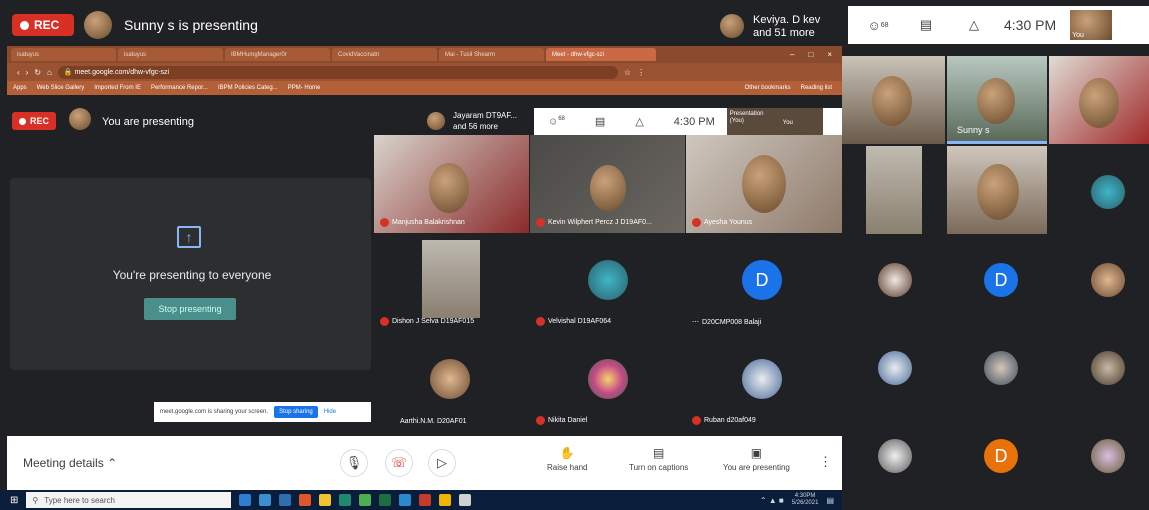 The height and width of the screenshot is (510, 1149). Describe the element at coordinates (641, 72) in the screenshot. I see `menu-icon: ⋮` at that location.